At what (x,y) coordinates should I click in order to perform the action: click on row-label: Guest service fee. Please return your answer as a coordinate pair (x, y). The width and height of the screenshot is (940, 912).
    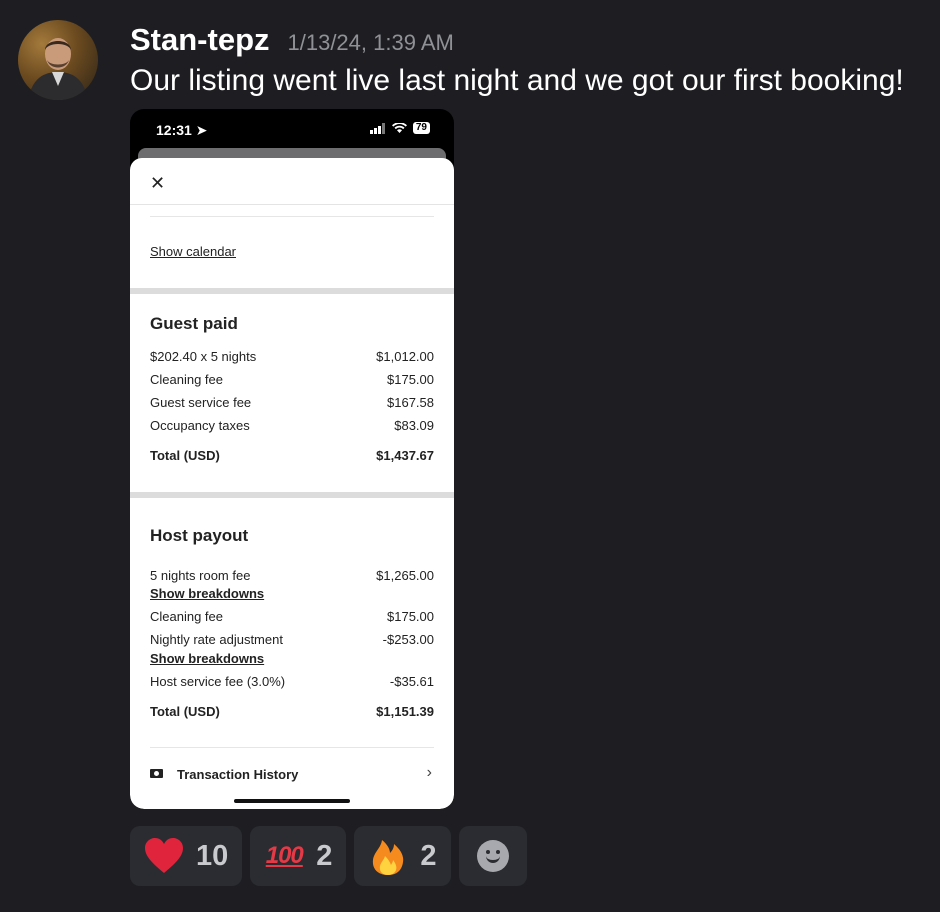
    Looking at the image, I should click on (201, 402).